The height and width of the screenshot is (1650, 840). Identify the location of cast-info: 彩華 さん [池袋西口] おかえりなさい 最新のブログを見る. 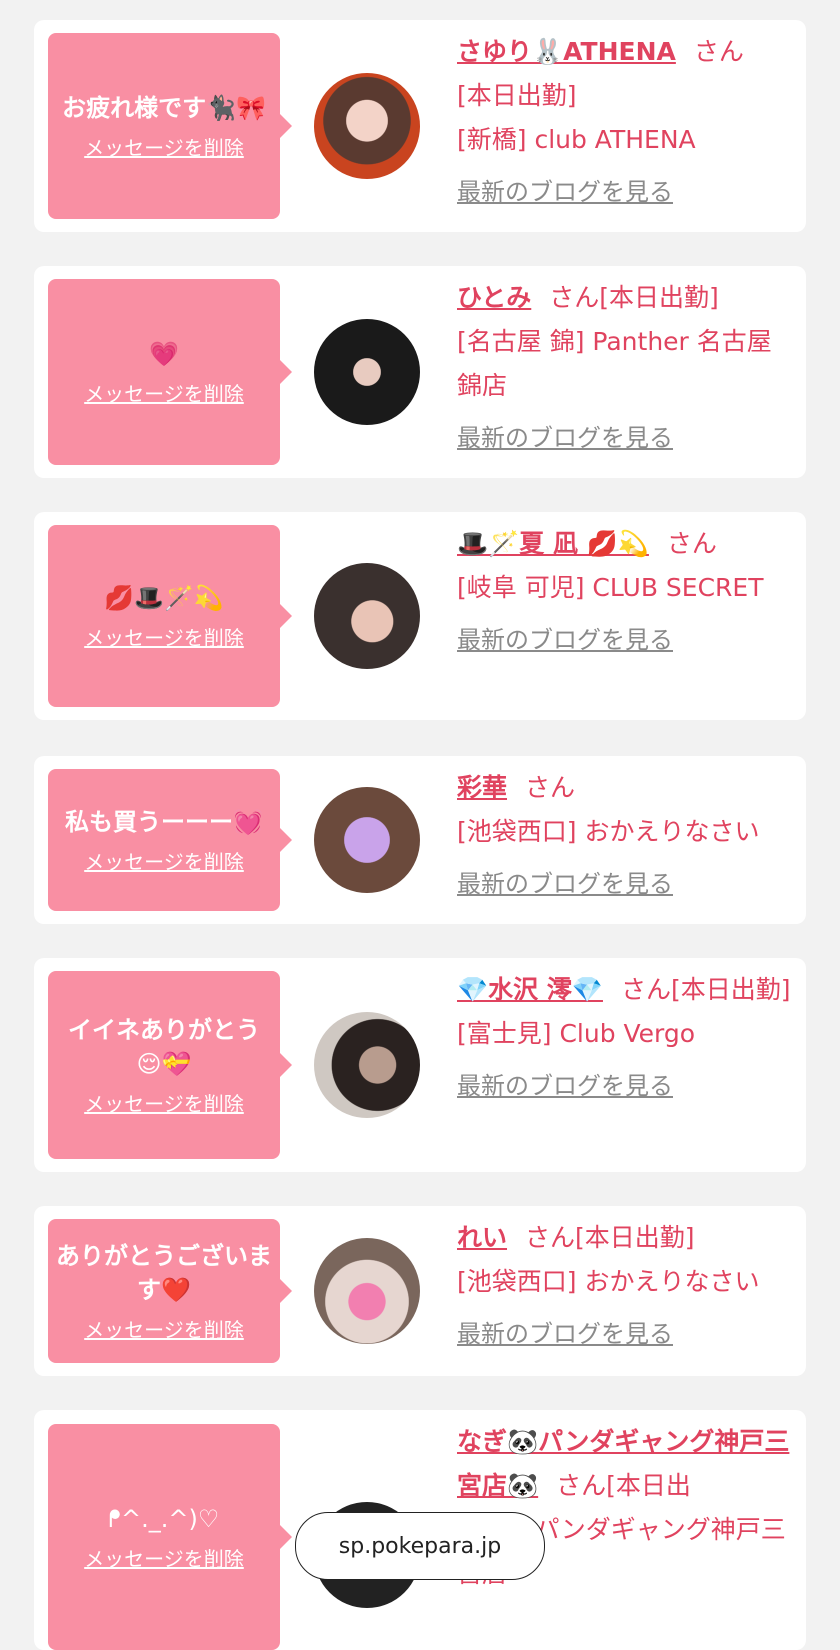
(626, 836).